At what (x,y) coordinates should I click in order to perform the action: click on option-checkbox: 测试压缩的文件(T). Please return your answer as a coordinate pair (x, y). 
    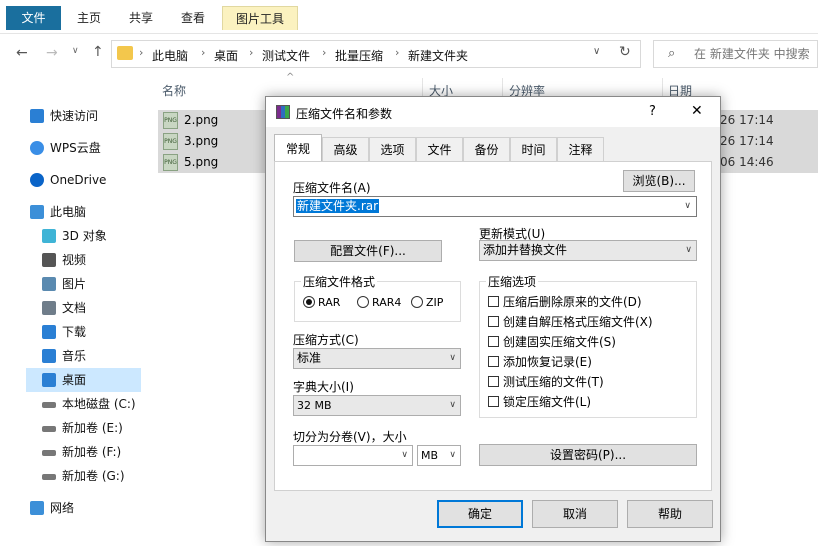
    Looking at the image, I should click on (546, 382).